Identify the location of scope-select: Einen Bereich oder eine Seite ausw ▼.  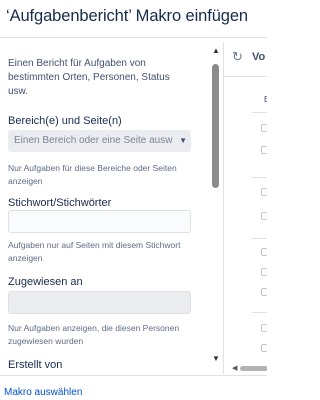
(99, 141).